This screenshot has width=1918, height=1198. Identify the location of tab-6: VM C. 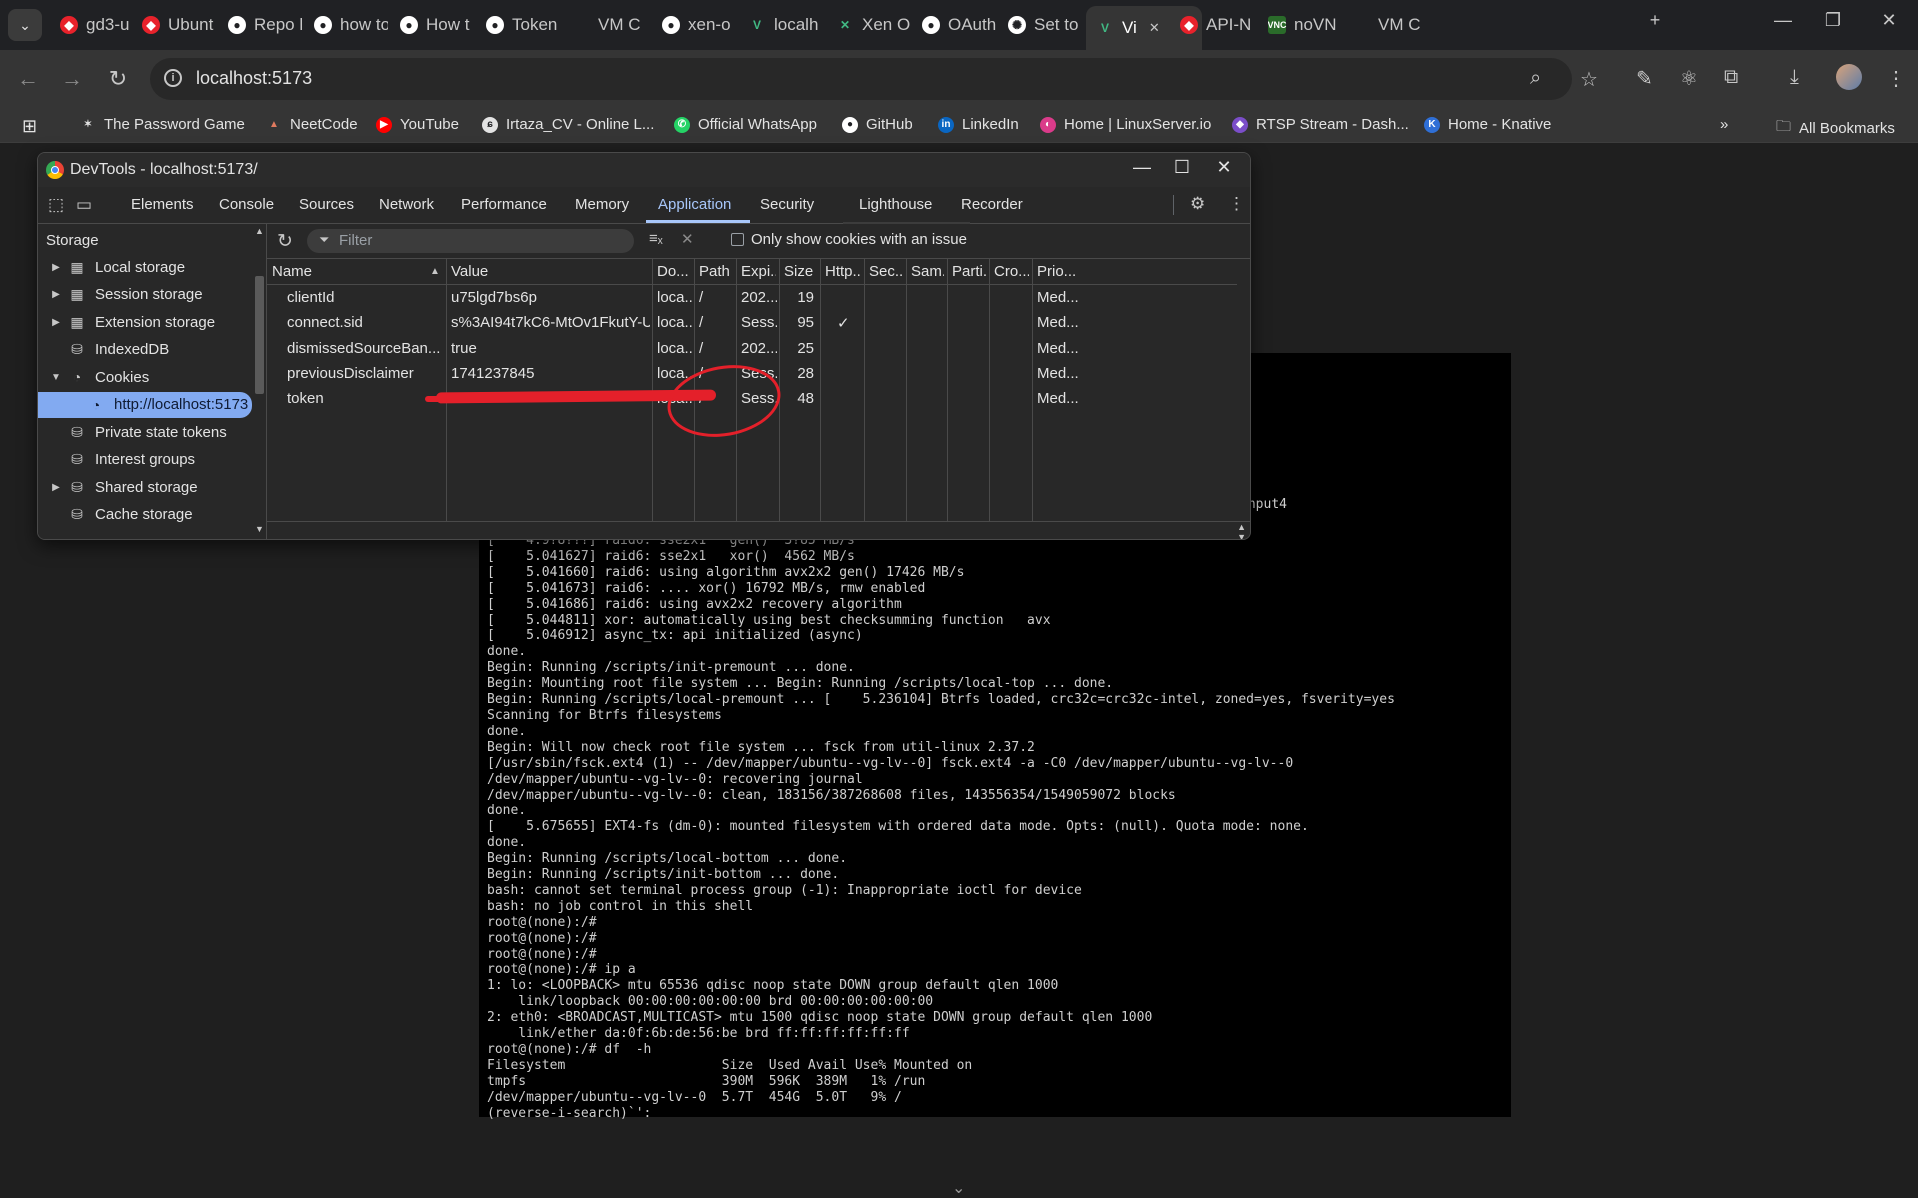
(609, 25).